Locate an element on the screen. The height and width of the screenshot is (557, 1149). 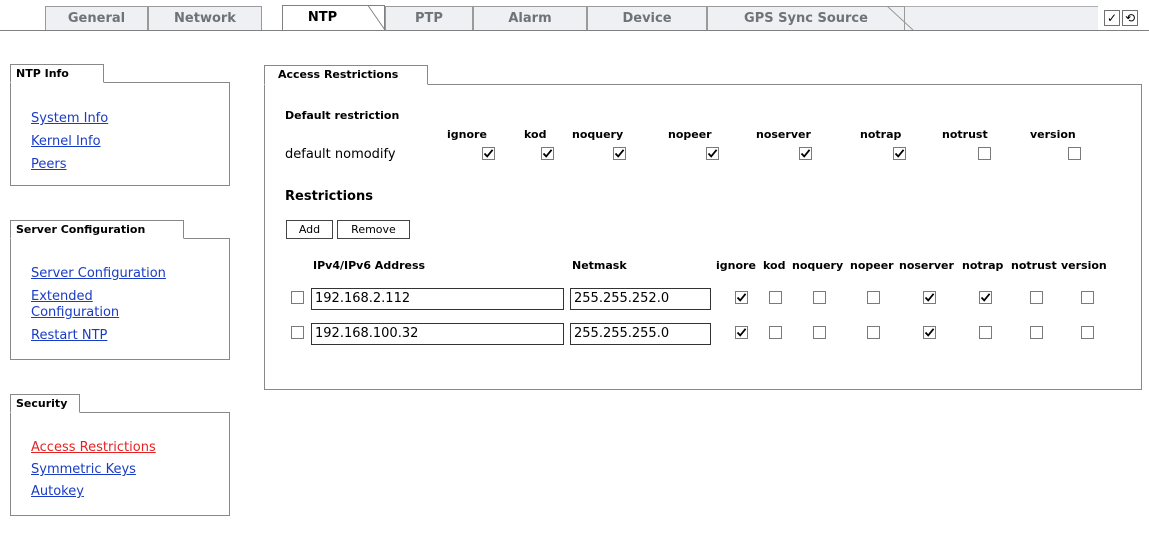
restrictions-heading: Restrictions is located at coordinates (329, 196).